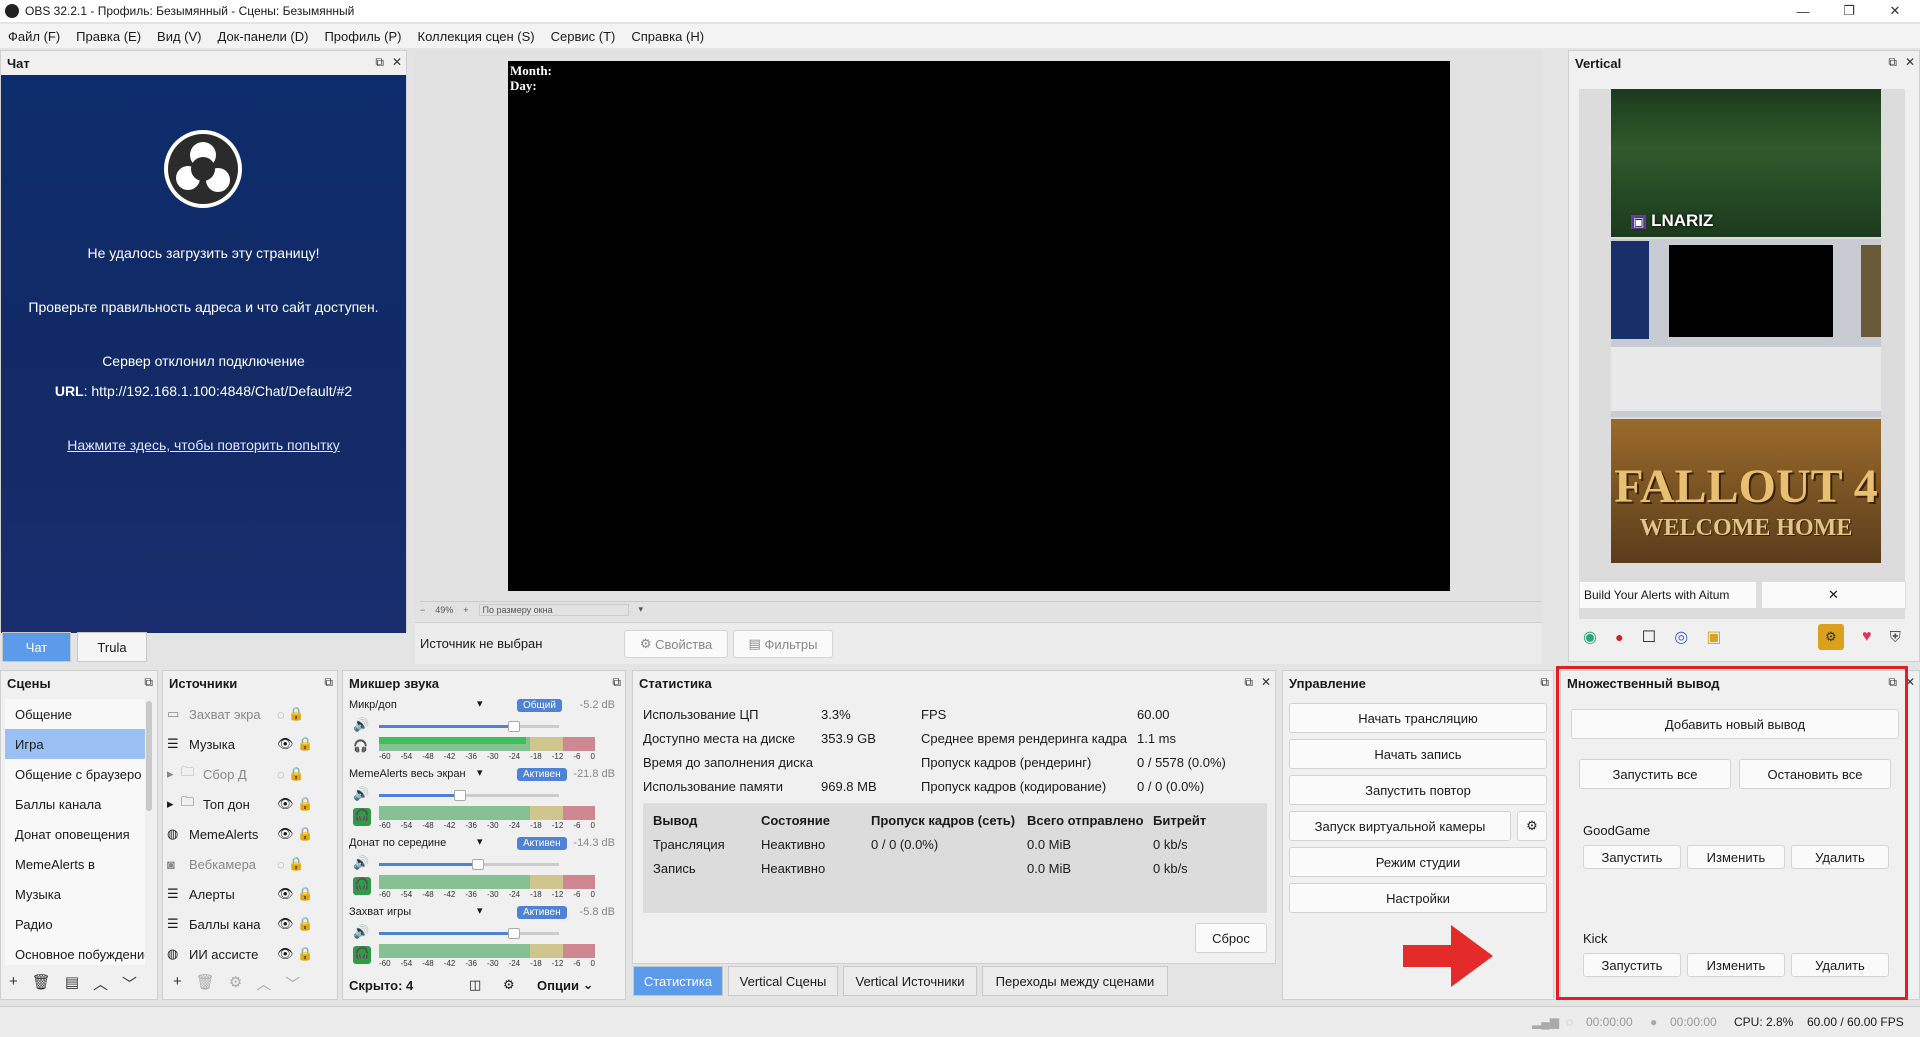  I want to click on heart-icon: ♥, so click(1867, 637).